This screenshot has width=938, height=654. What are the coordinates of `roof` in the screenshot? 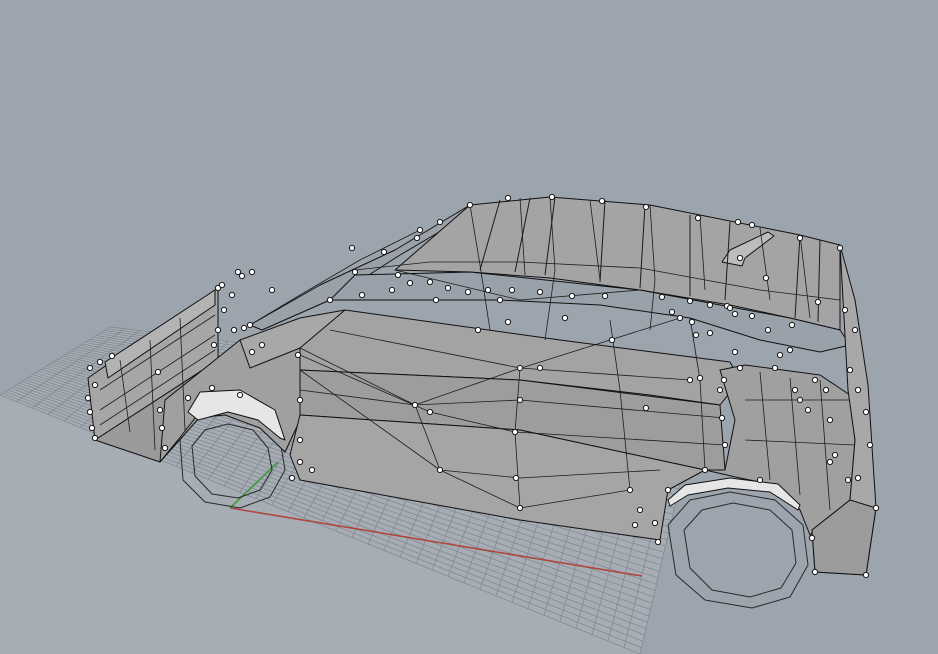 It's located at (617, 263).